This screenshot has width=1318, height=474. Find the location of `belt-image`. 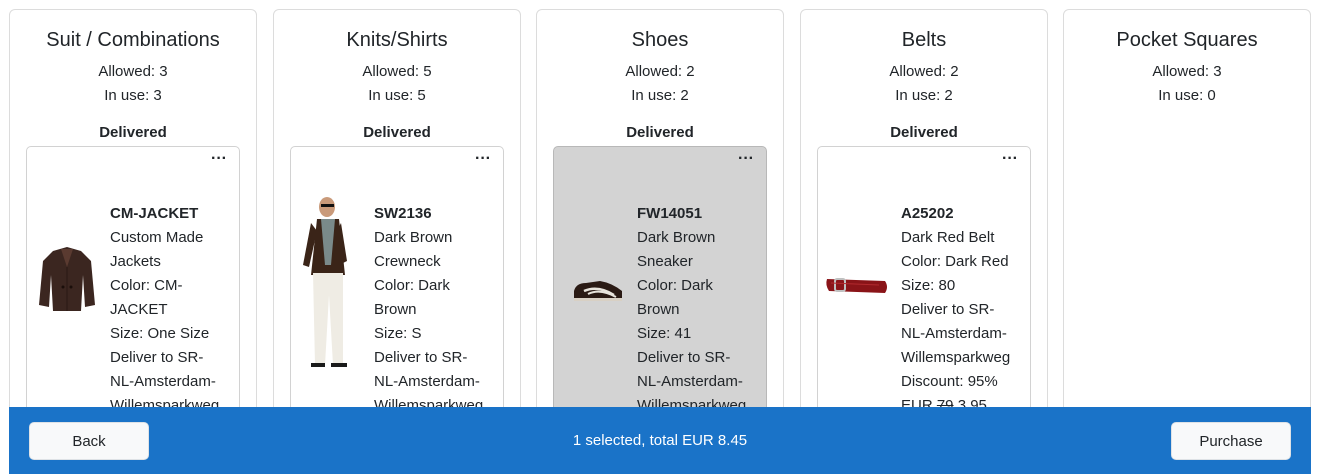

belt-image is located at coordinates (856, 285).